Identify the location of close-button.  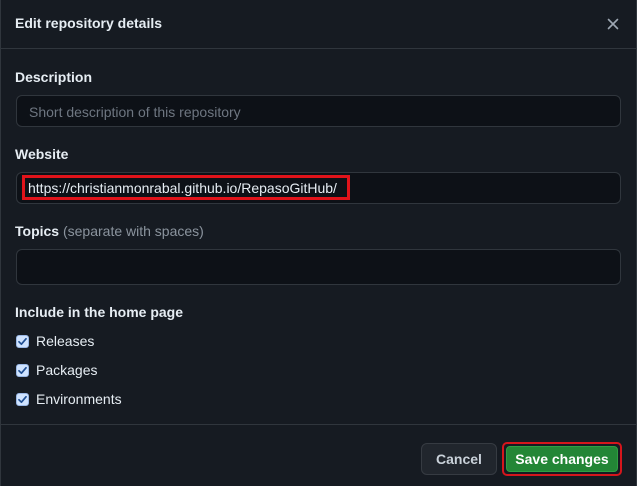
(613, 24).